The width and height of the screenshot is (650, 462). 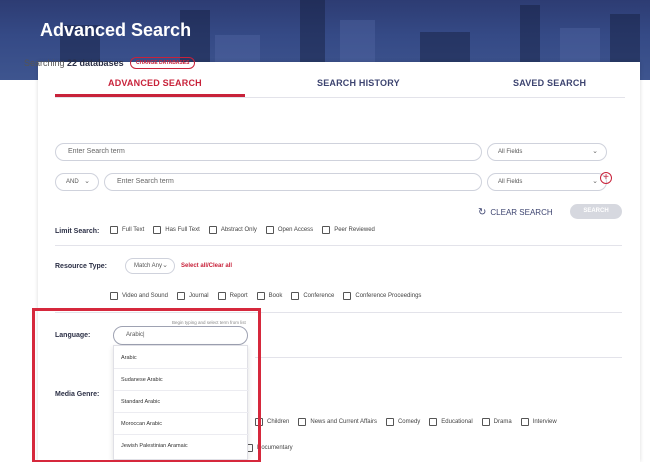 I want to click on clear-search-button: ↻ CLEAR SEARCH, so click(x=515, y=212).